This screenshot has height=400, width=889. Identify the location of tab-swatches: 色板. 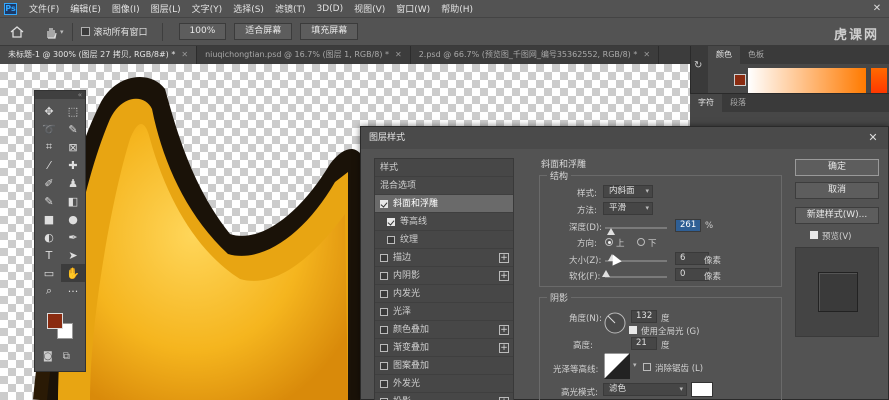
(756, 55).